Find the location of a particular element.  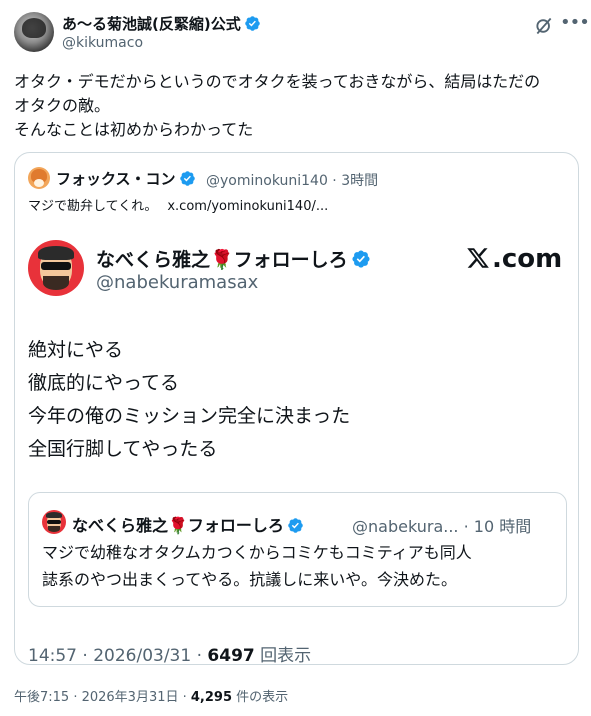

embedded-author-handle: @nabekuramasax is located at coordinates (177, 282).